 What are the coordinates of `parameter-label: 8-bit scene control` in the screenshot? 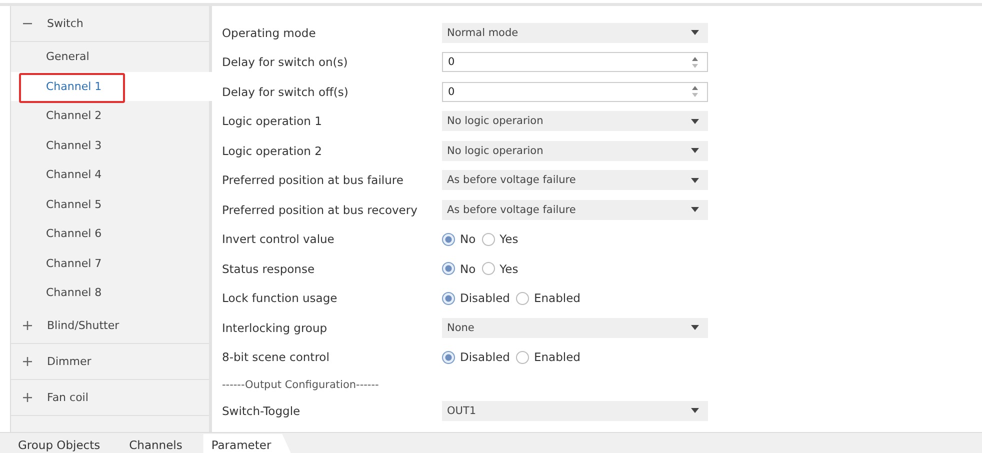 It's located at (276, 357).